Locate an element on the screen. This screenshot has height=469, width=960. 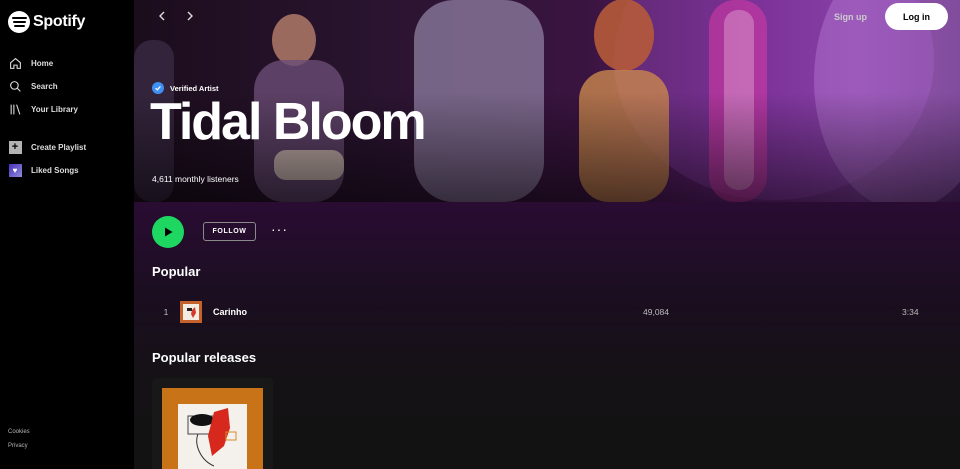
popular-releases-heading: Popular releases is located at coordinates (204, 357).